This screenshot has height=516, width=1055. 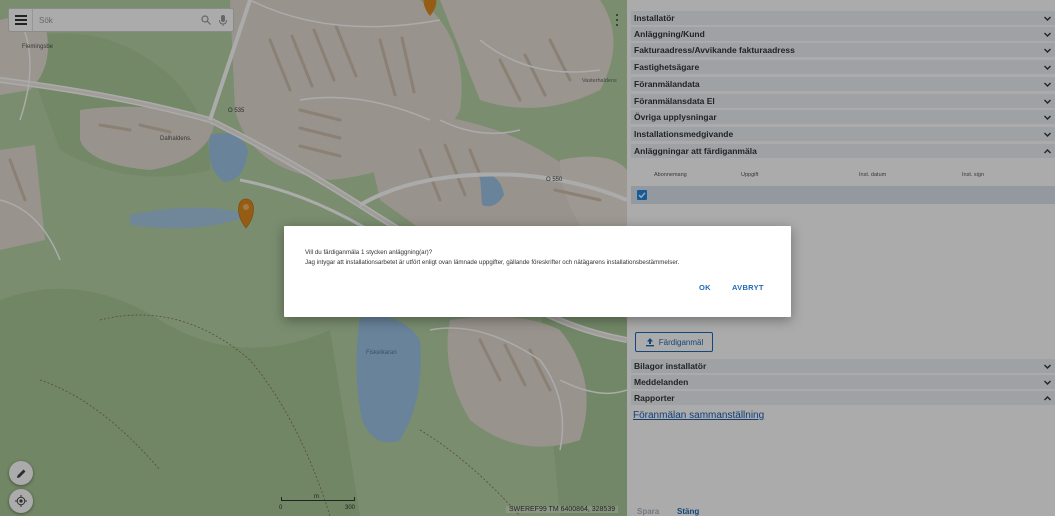 What do you see at coordinates (748, 287) in the screenshot?
I see `cancel-button: AVBRYT` at bounding box center [748, 287].